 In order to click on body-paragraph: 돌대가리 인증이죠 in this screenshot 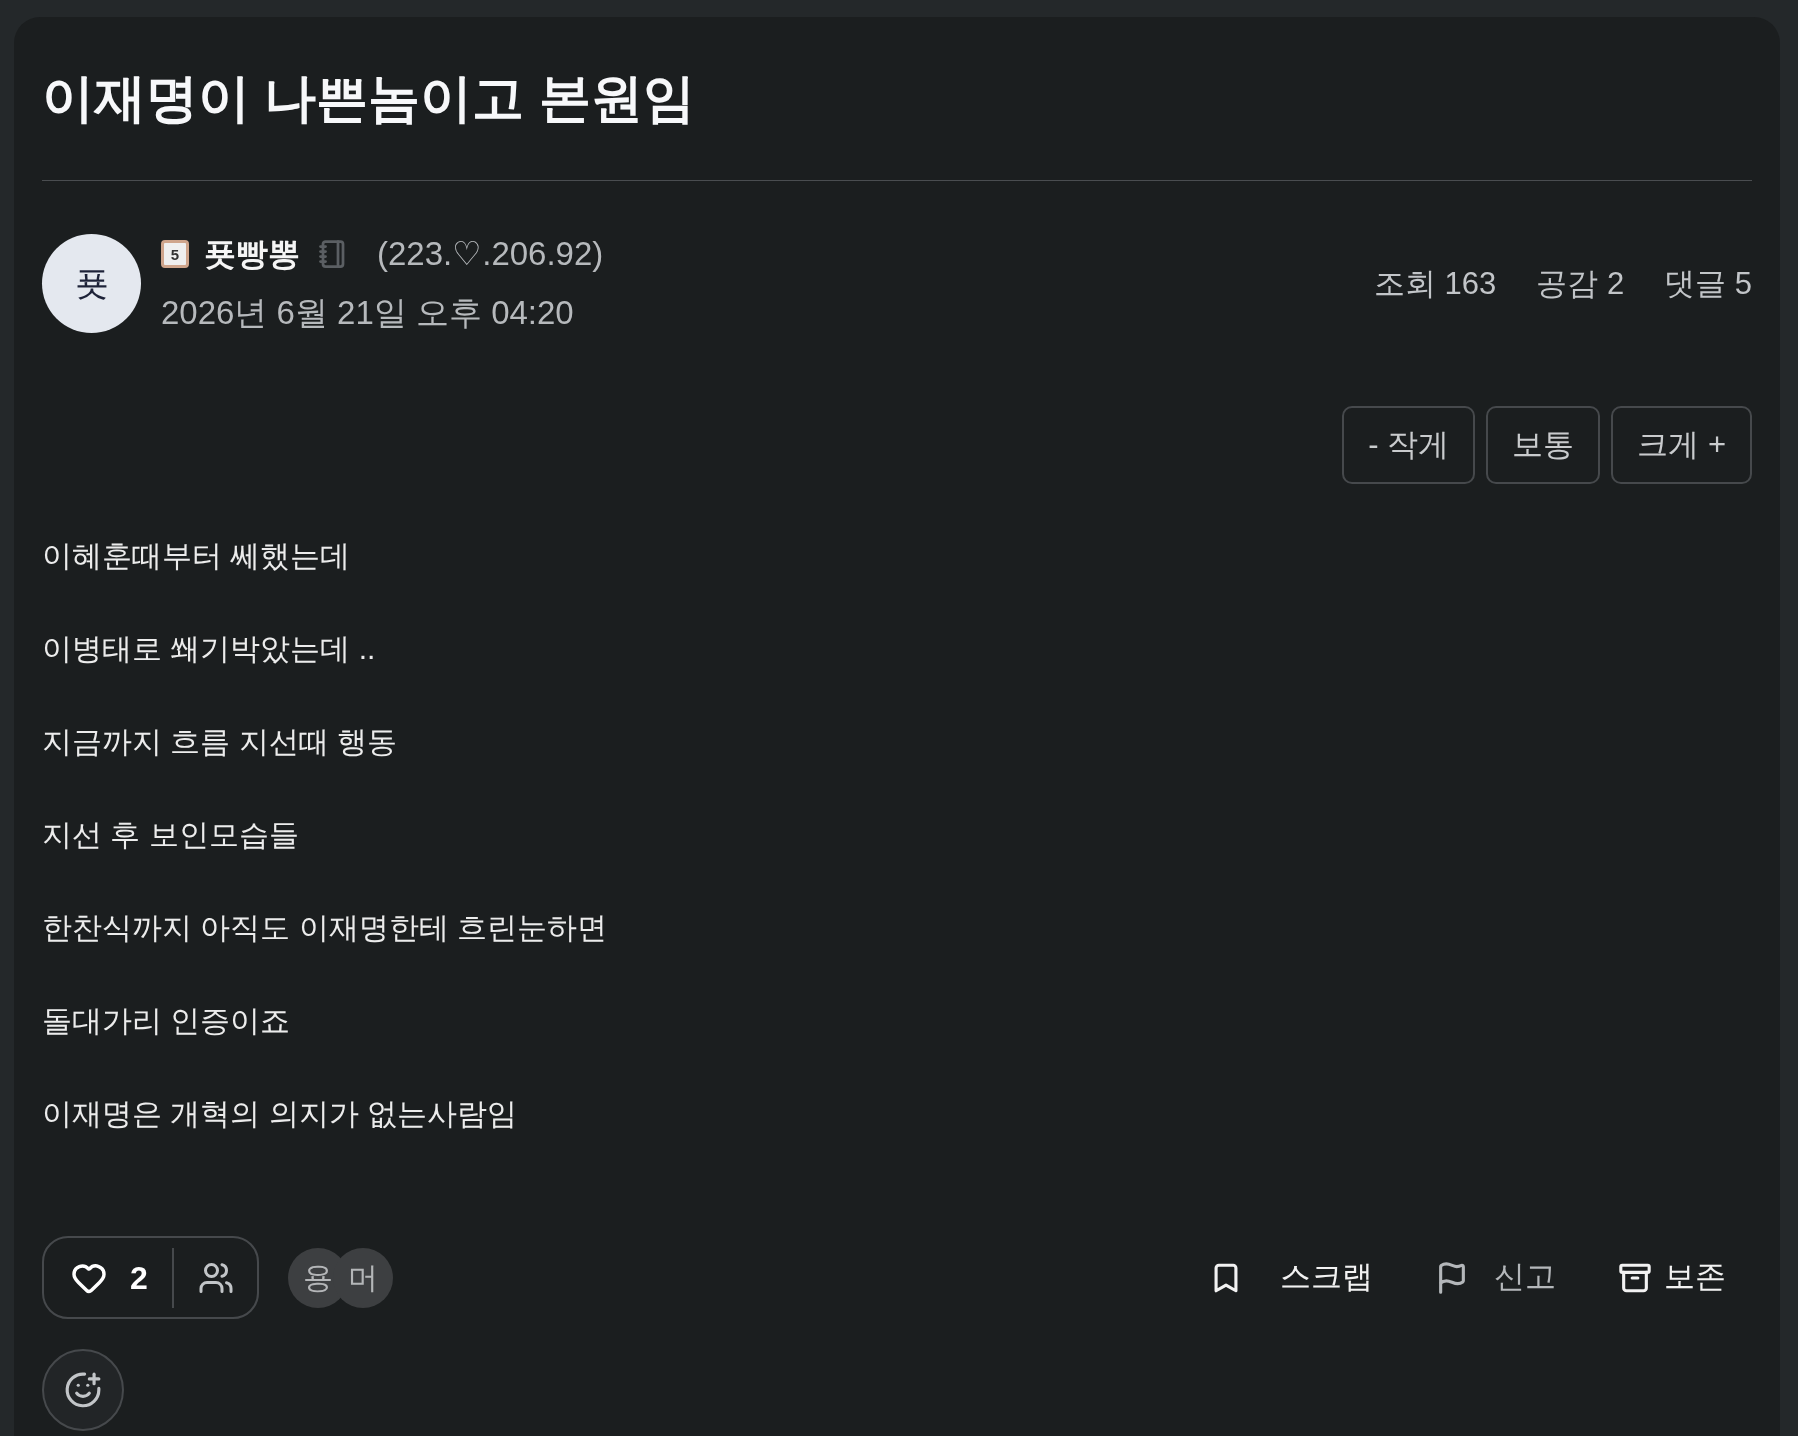, I will do `click(167, 1021)`.